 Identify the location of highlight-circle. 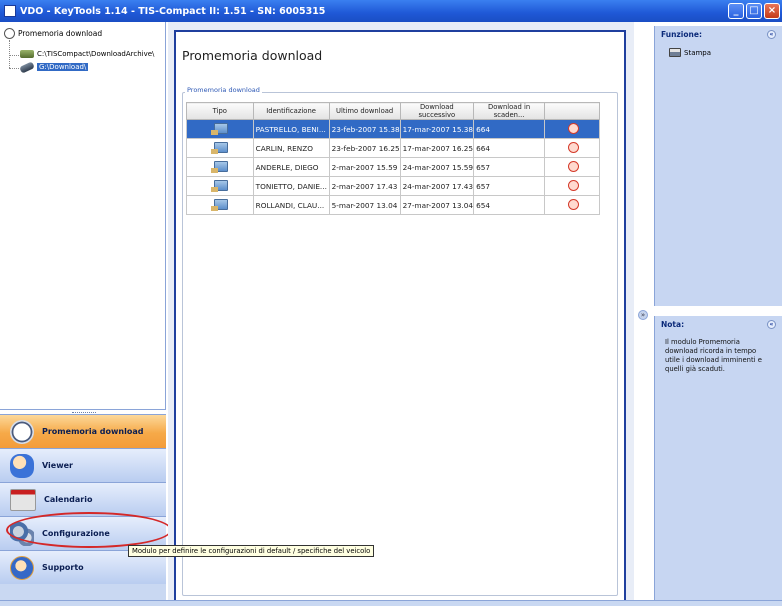
(89, 530).